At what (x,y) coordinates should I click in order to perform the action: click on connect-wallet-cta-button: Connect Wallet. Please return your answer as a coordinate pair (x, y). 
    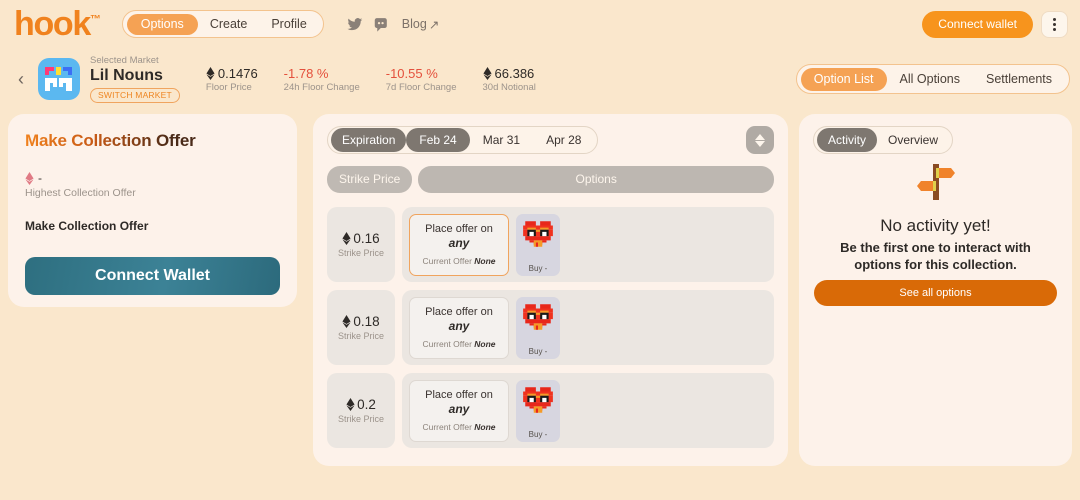
    Looking at the image, I should click on (152, 276).